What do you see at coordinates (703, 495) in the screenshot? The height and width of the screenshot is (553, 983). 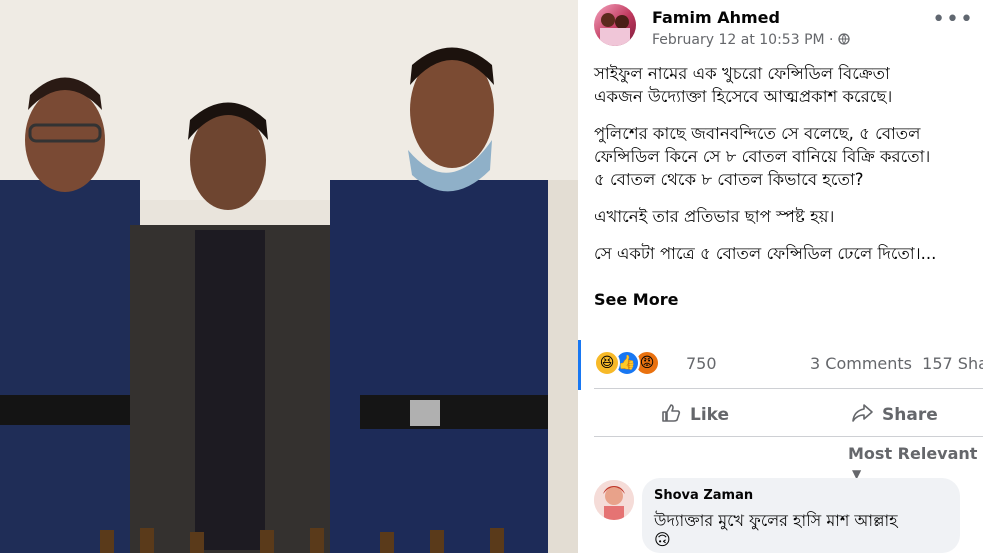 I see `commenter-name: Shova Zaman` at bounding box center [703, 495].